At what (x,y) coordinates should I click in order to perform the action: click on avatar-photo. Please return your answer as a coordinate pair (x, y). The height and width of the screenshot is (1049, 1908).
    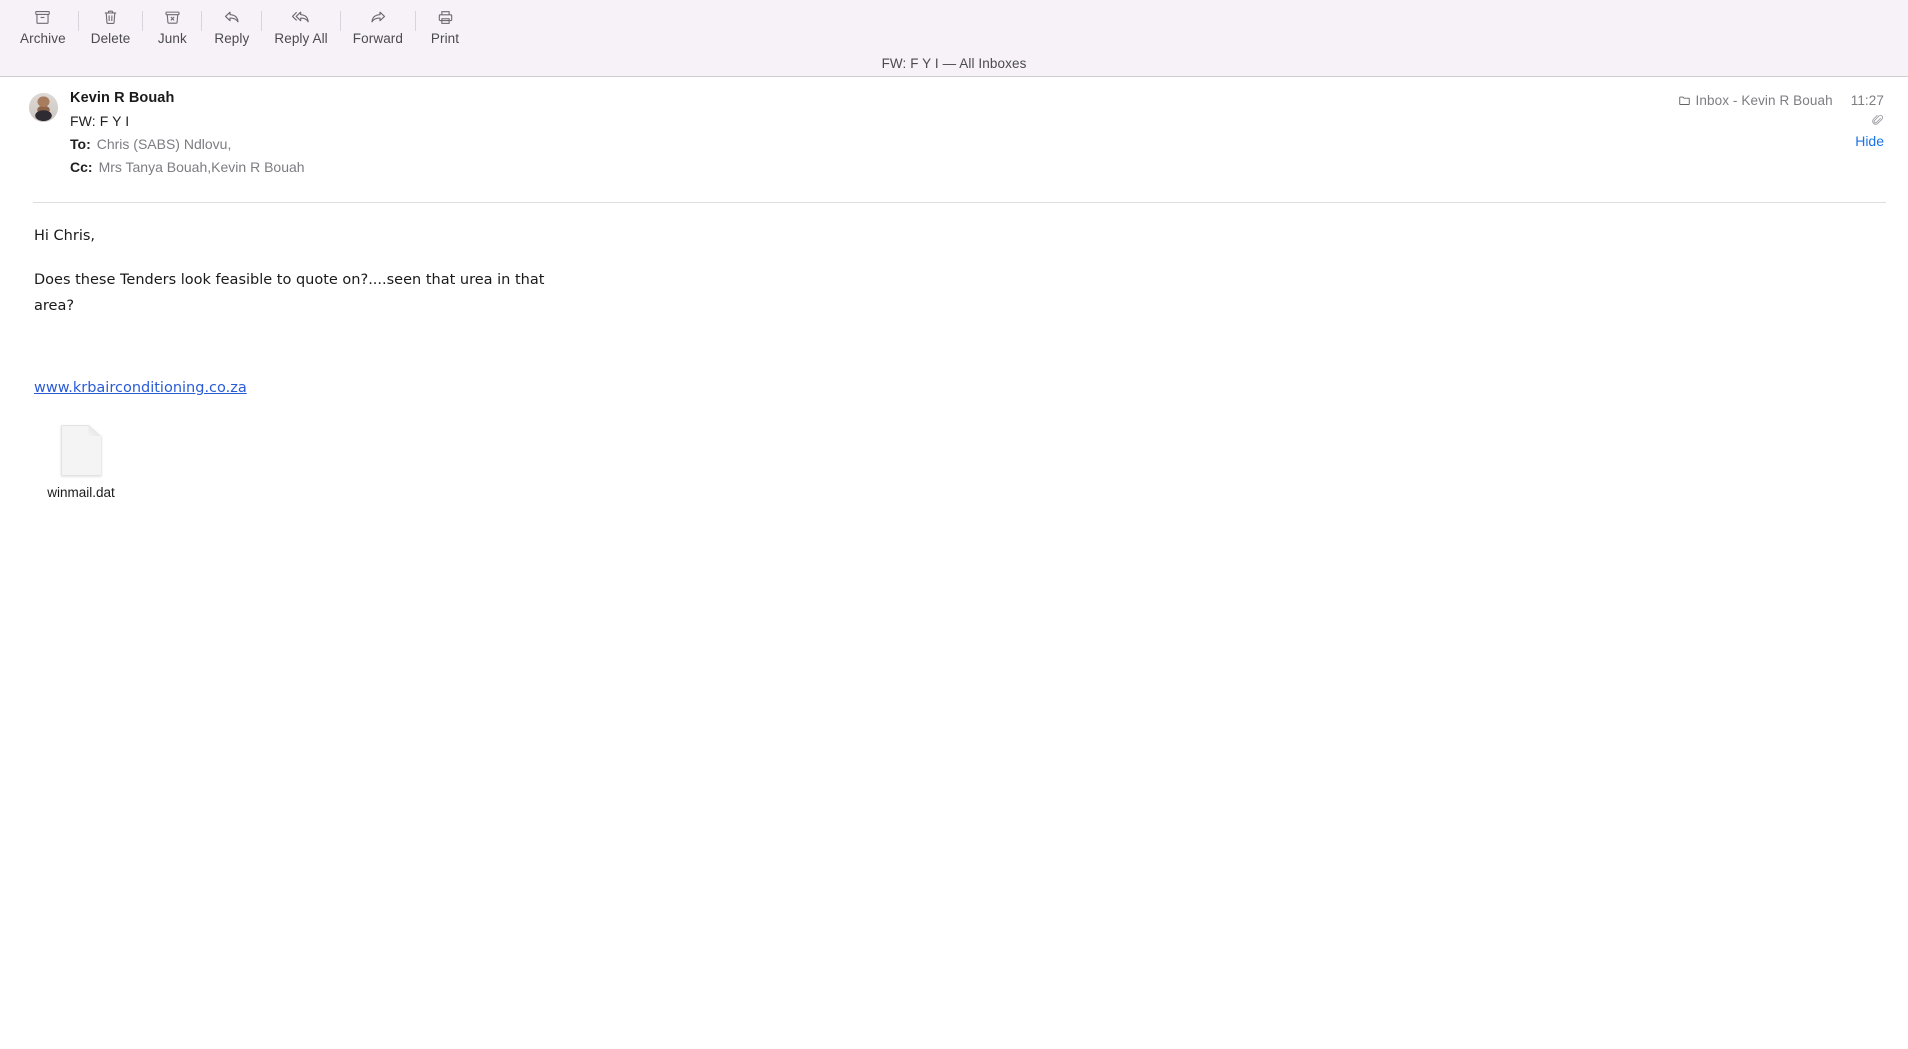
    Looking at the image, I should click on (43, 107).